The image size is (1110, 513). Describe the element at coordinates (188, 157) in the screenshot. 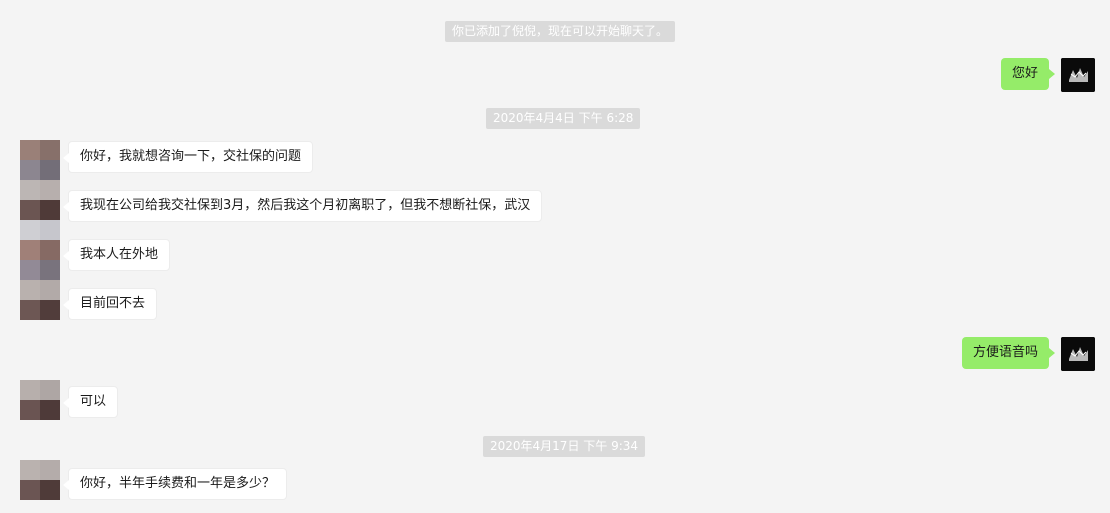

I see `message-bubble-incoming: 你好，我就想咨询一下，交社保的问题` at that location.